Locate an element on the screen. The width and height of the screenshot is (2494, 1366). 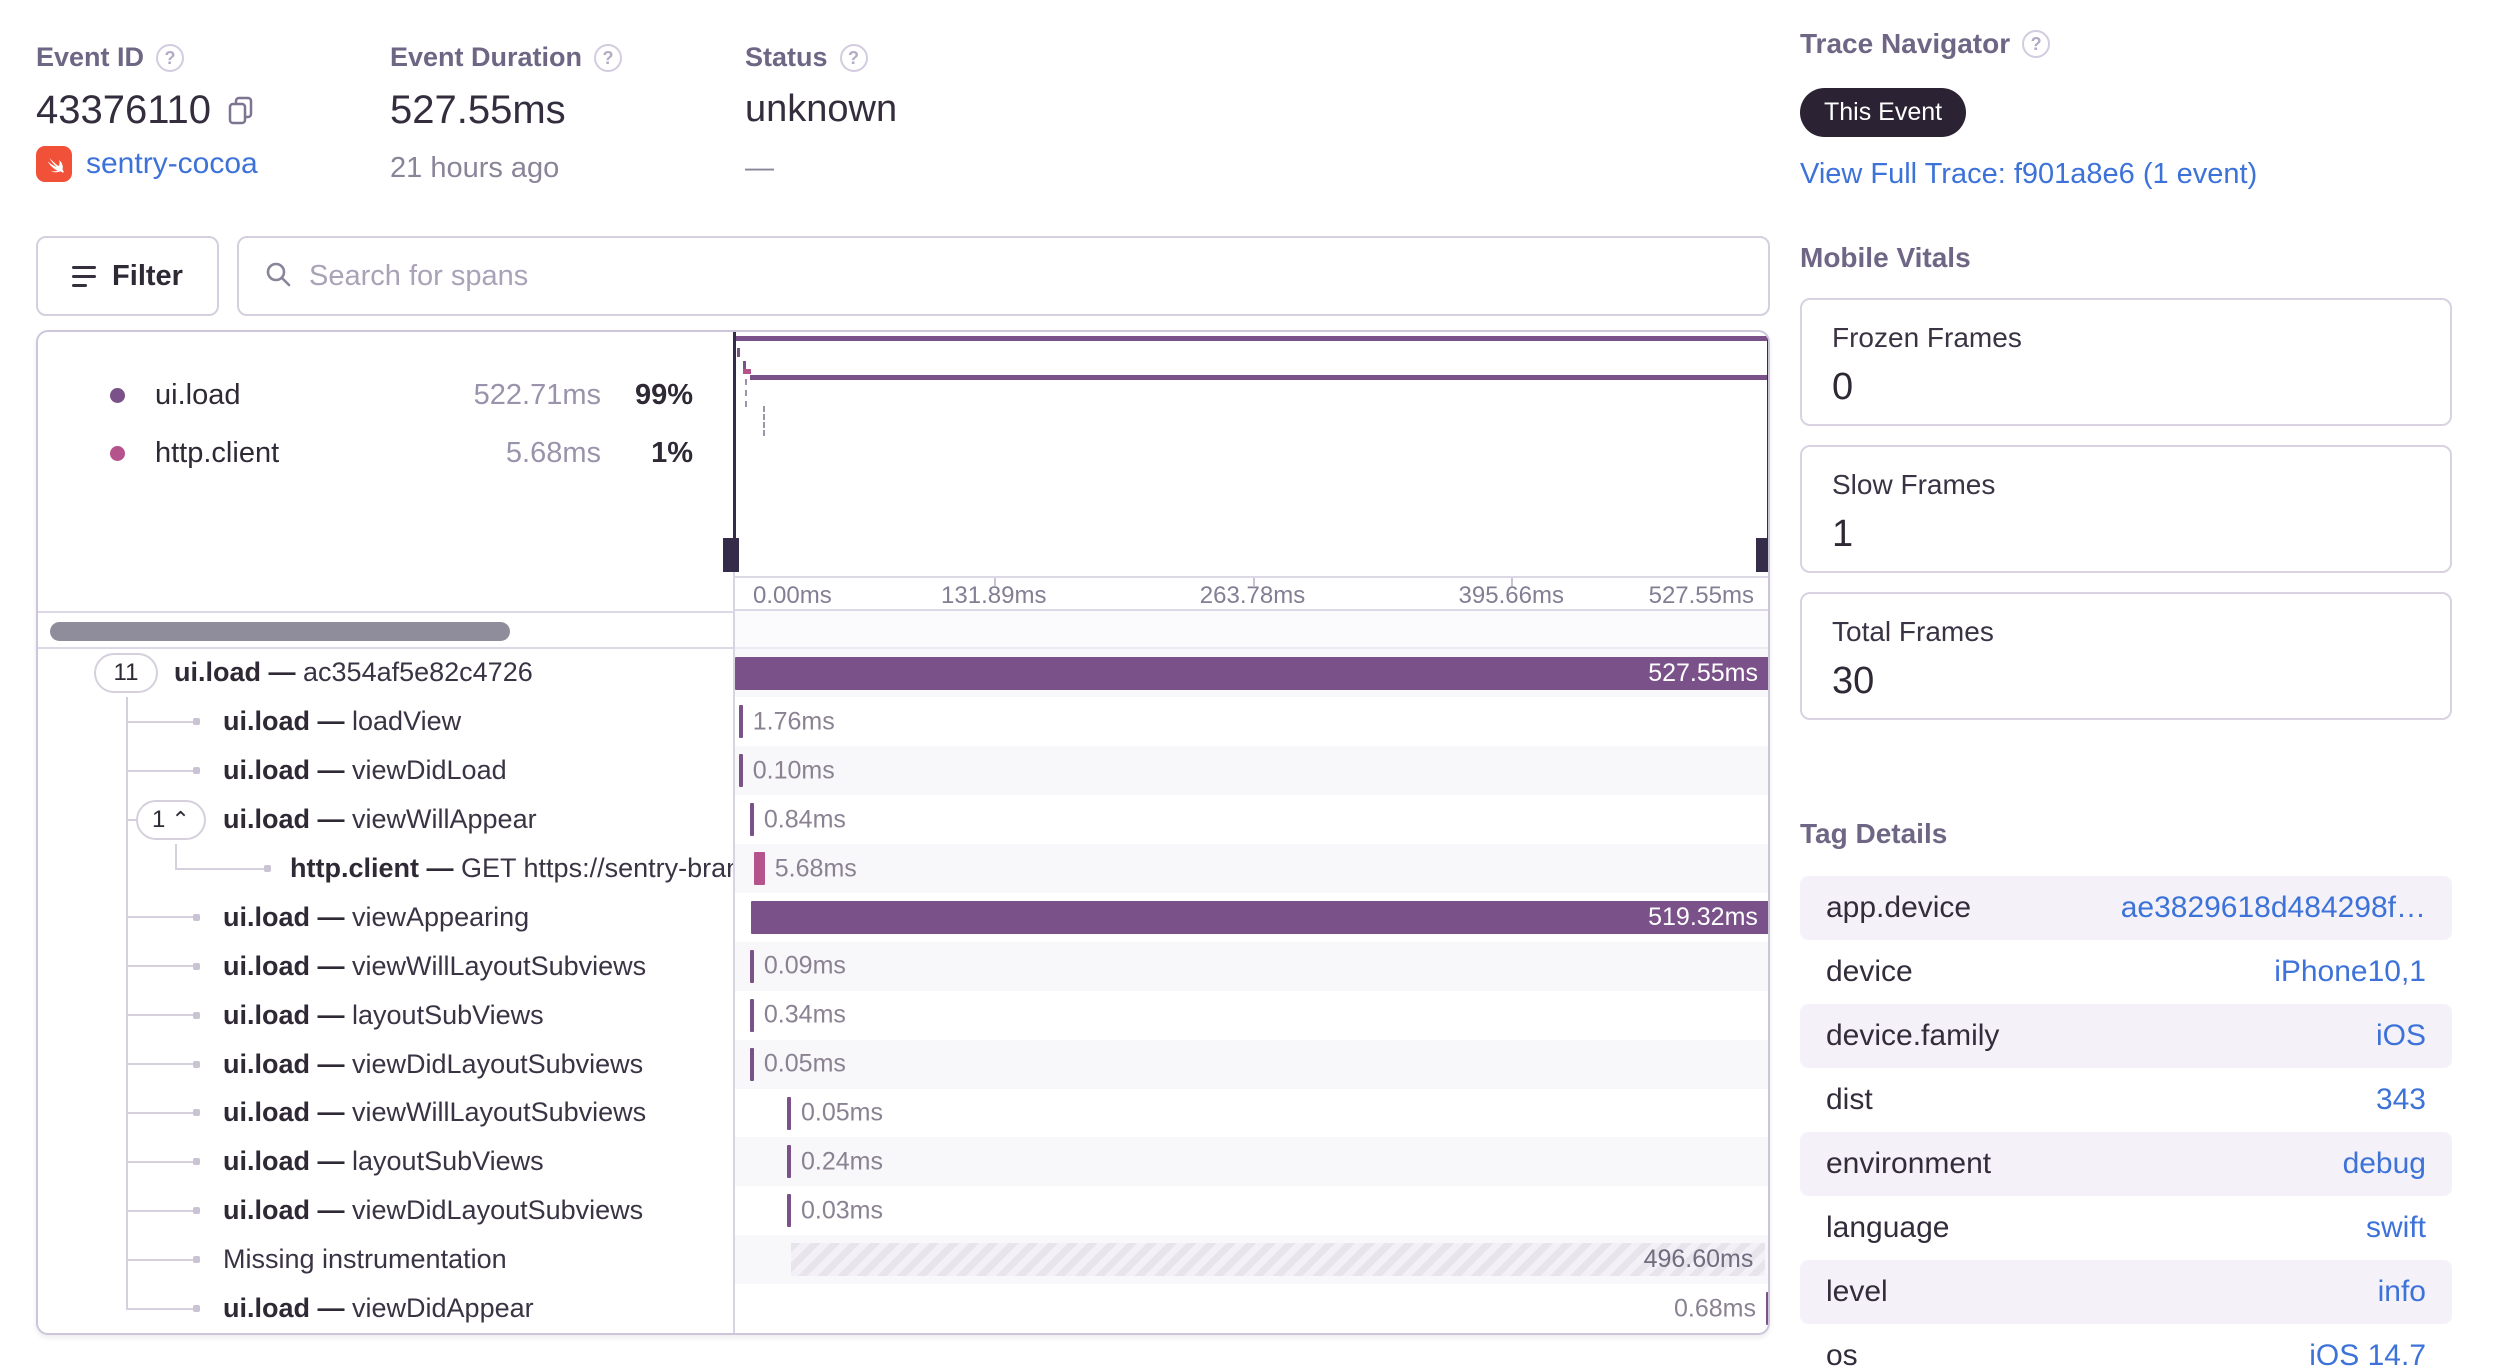
span-bar-row: 0.10ms is located at coordinates (1251, 771).